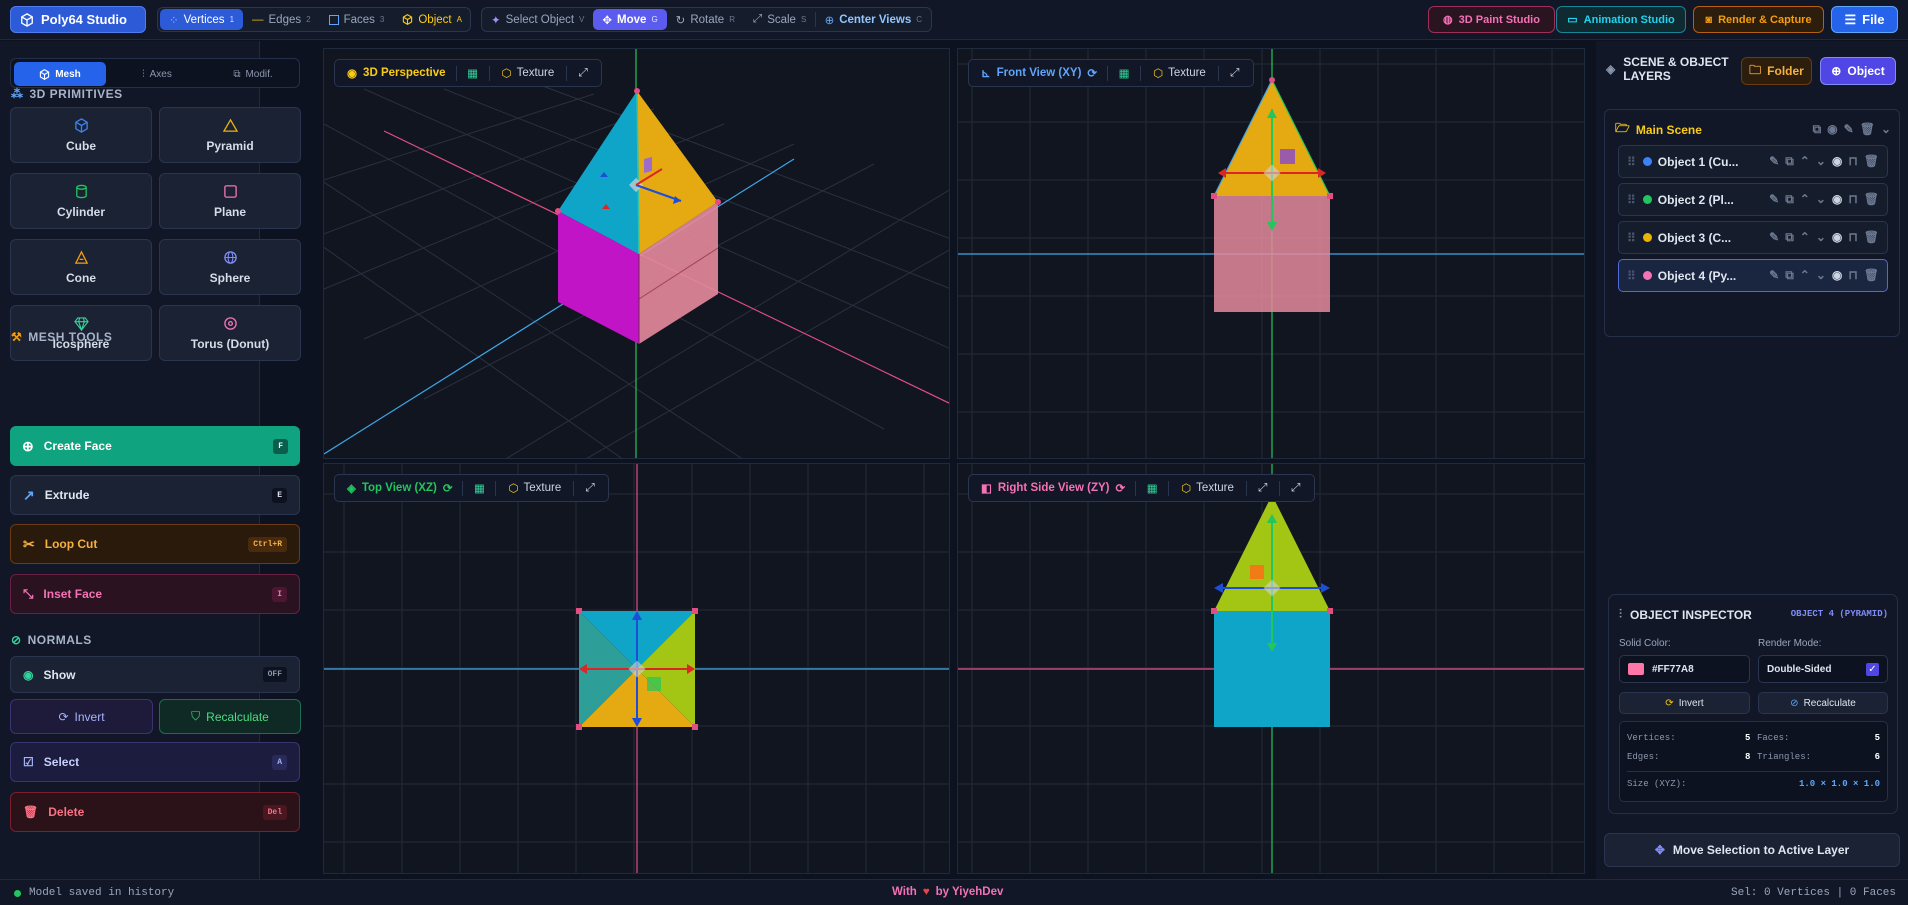 This screenshot has height=905, width=1908. I want to click on select-button: ☑ Select A, so click(155, 762).